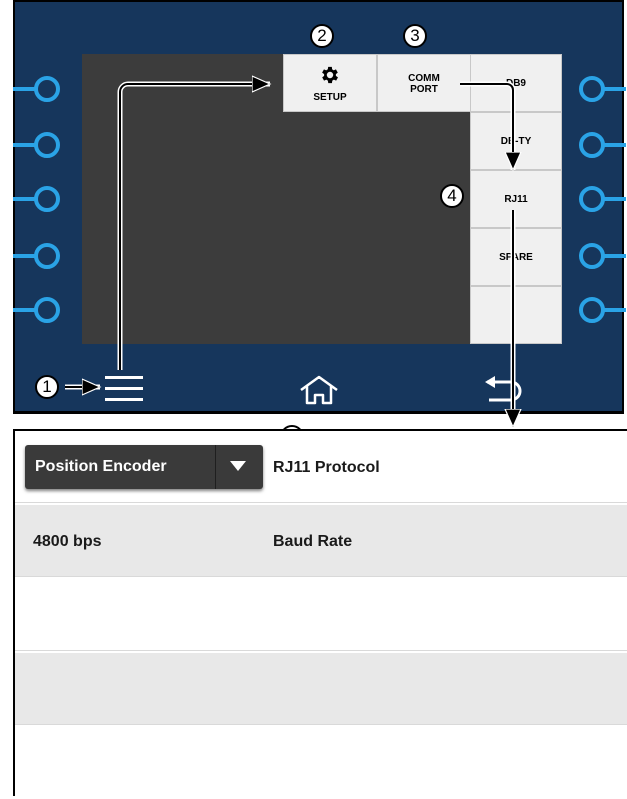 This screenshot has width=627, height=799. Describe the element at coordinates (415, 36) in the screenshot. I see `callout-3: 3` at that location.